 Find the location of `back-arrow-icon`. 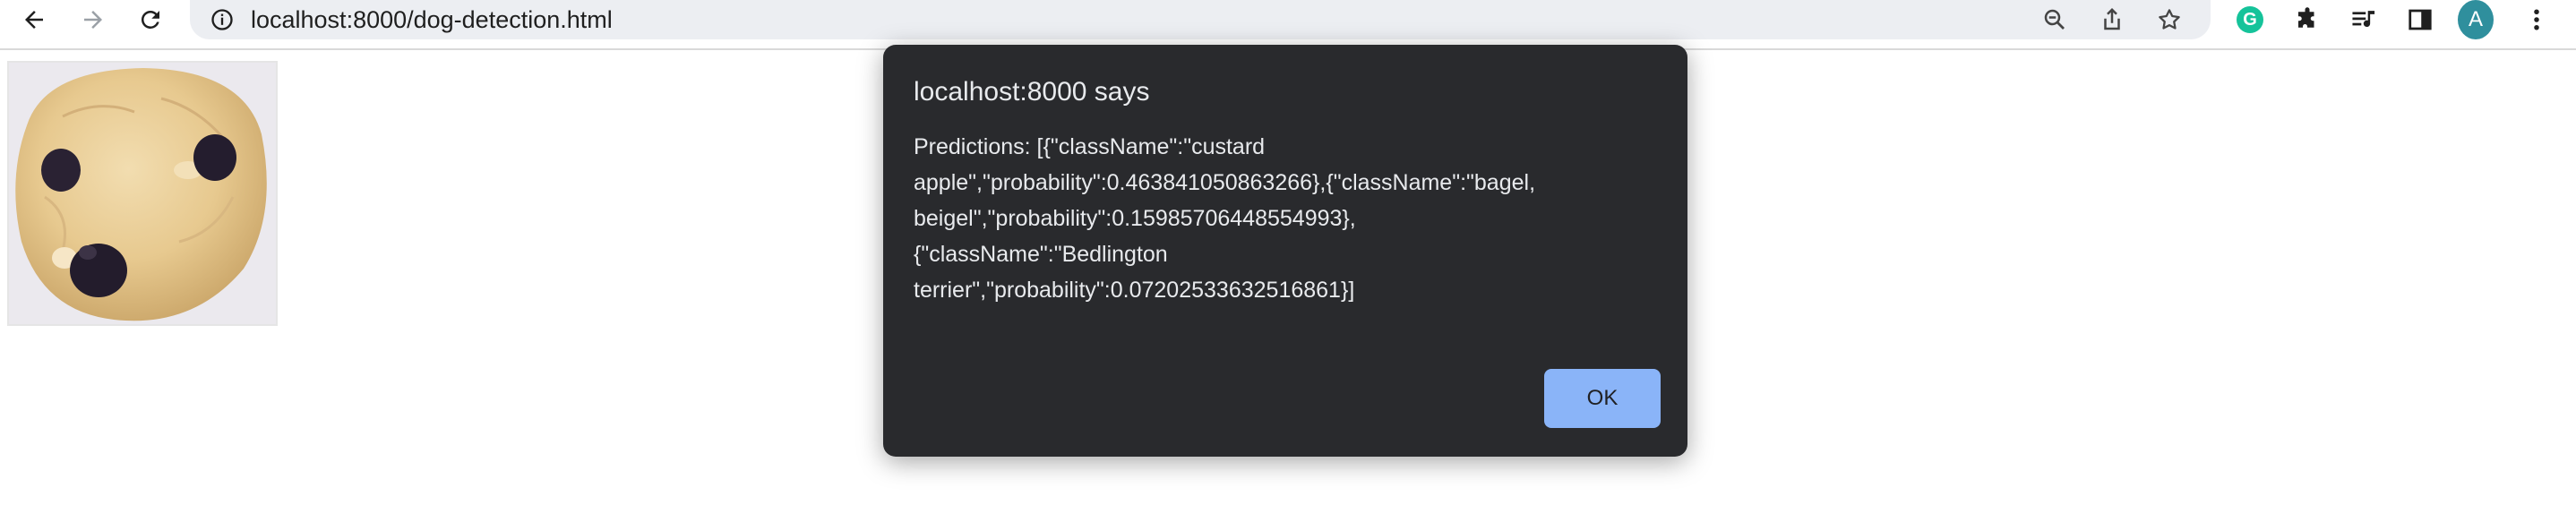

back-arrow-icon is located at coordinates (34, 20).